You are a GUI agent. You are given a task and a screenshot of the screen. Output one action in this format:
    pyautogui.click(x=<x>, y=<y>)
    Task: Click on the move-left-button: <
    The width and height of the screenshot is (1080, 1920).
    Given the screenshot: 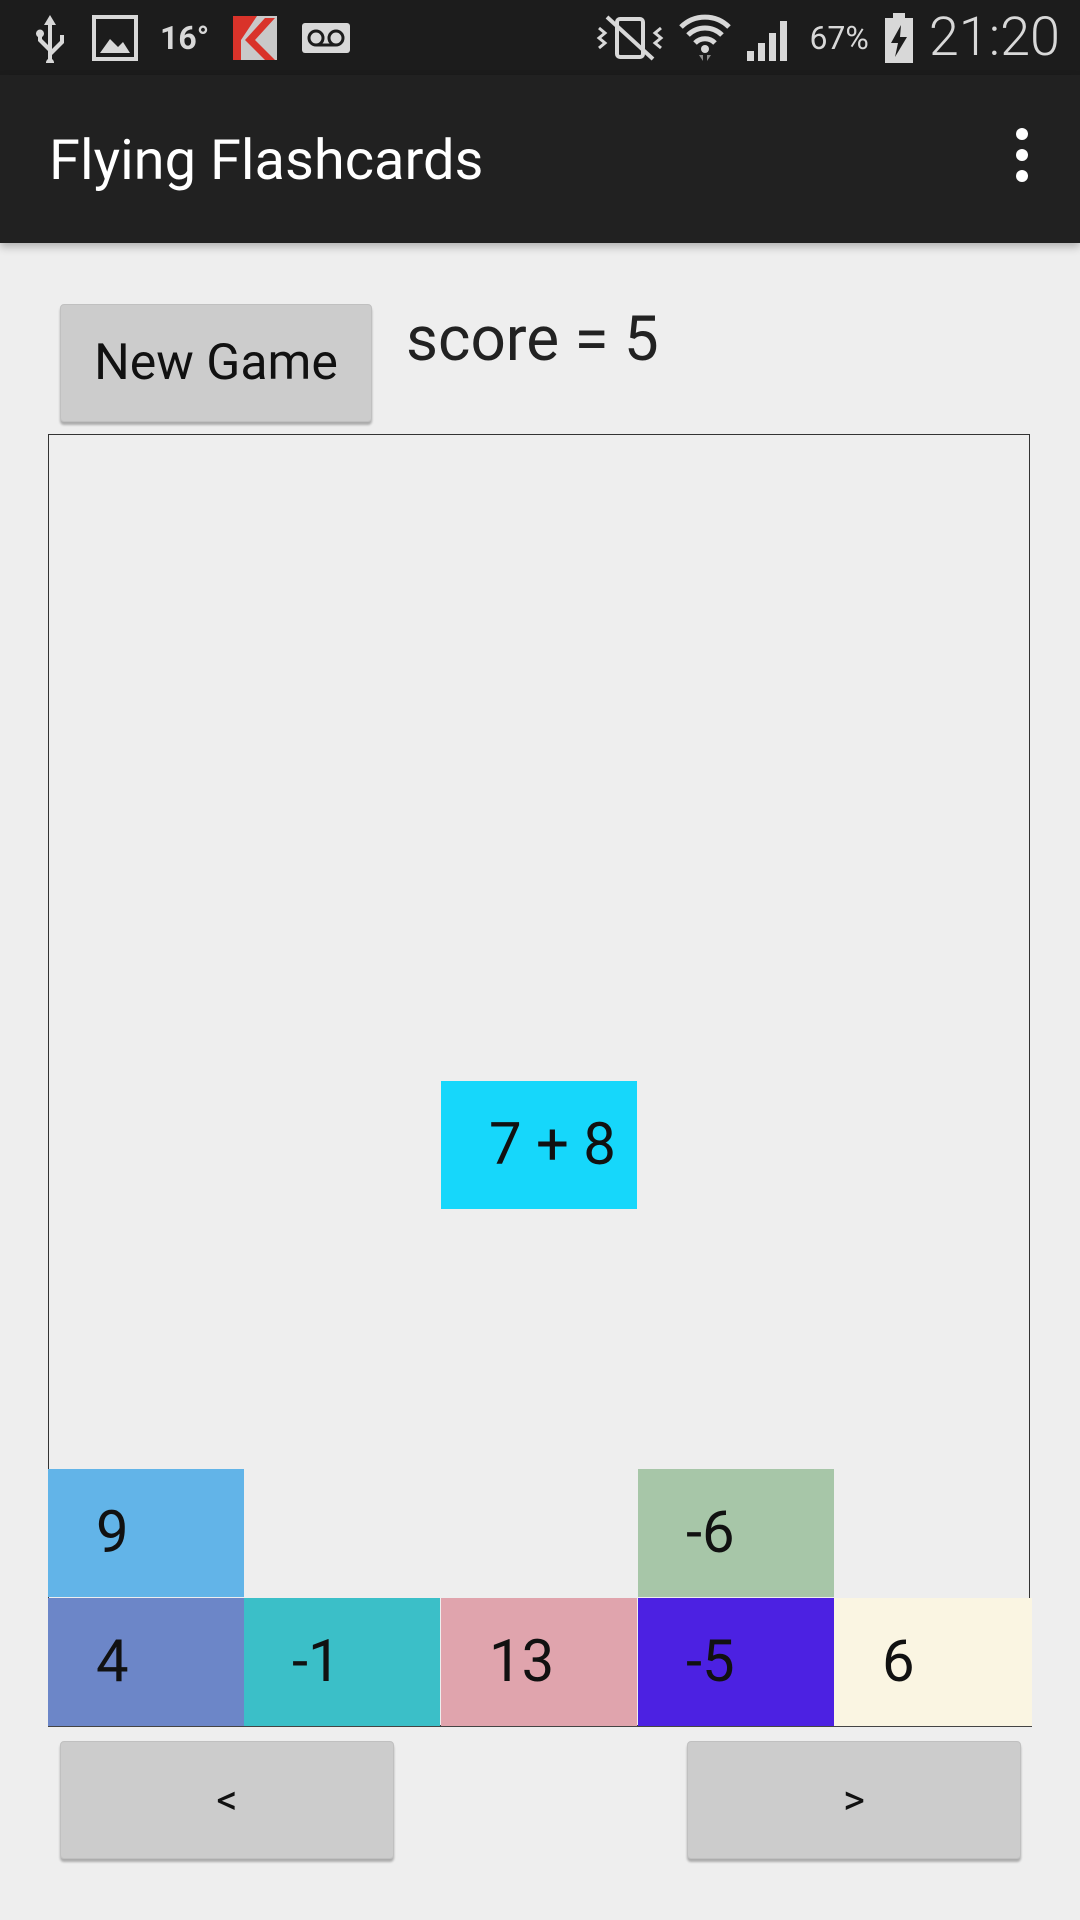 What is the action you would take?
    pyautogui.click(x=227, y=1800)
    